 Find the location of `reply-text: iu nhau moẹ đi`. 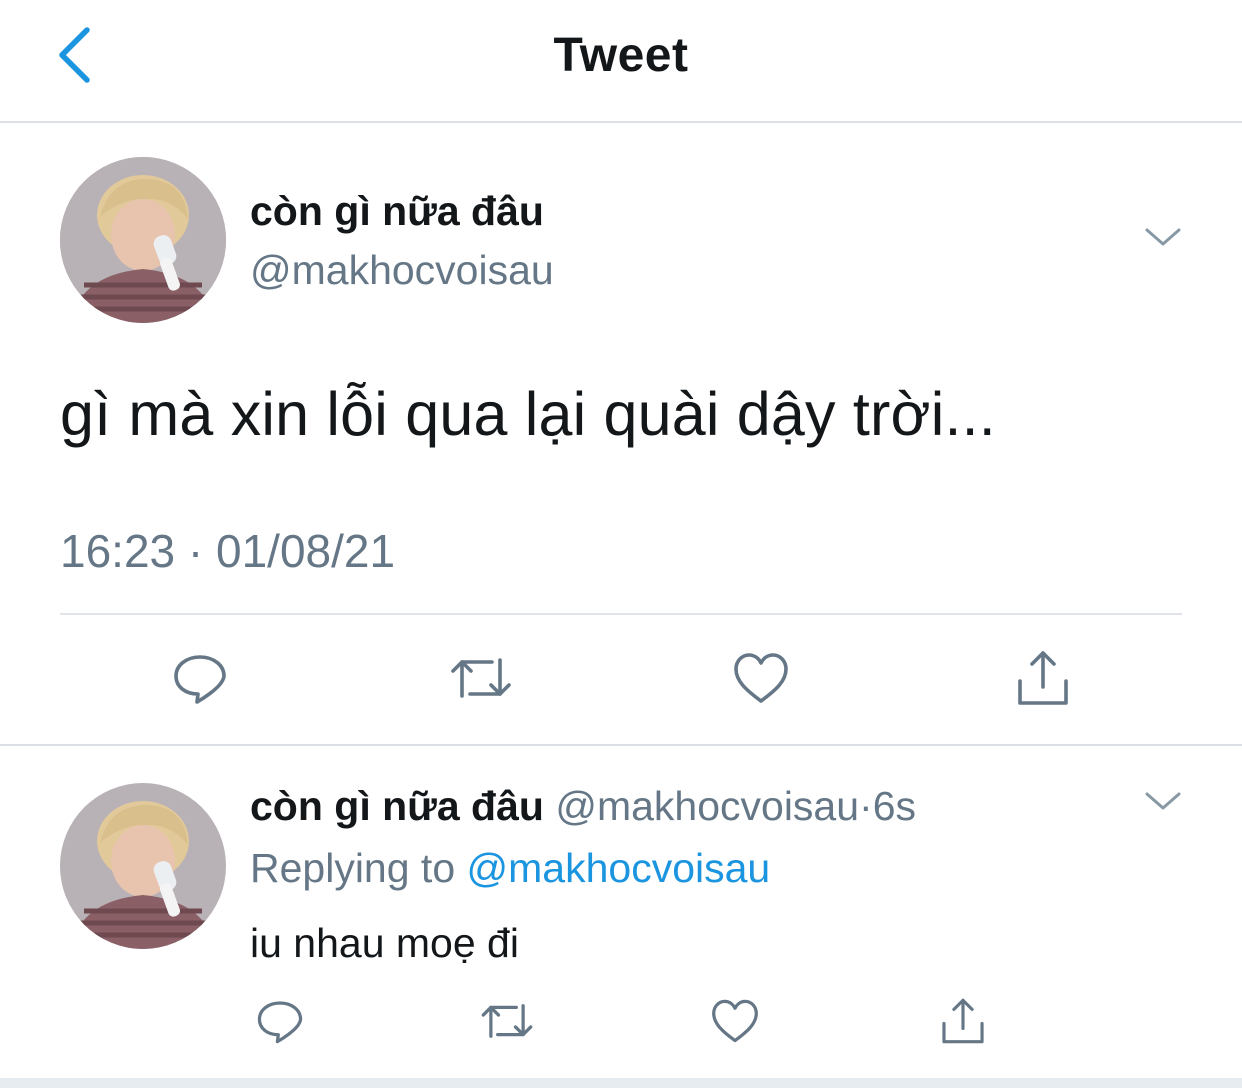

reply-text: iu nhau moẹ đi is located at coordinates (384, 943).